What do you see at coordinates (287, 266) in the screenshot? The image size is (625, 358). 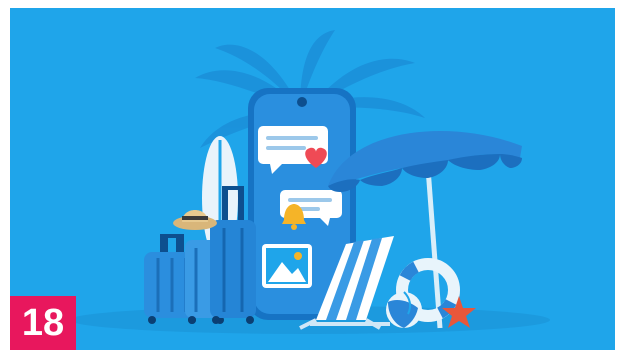 I see `image-icon` at bounding box center [287, 266].